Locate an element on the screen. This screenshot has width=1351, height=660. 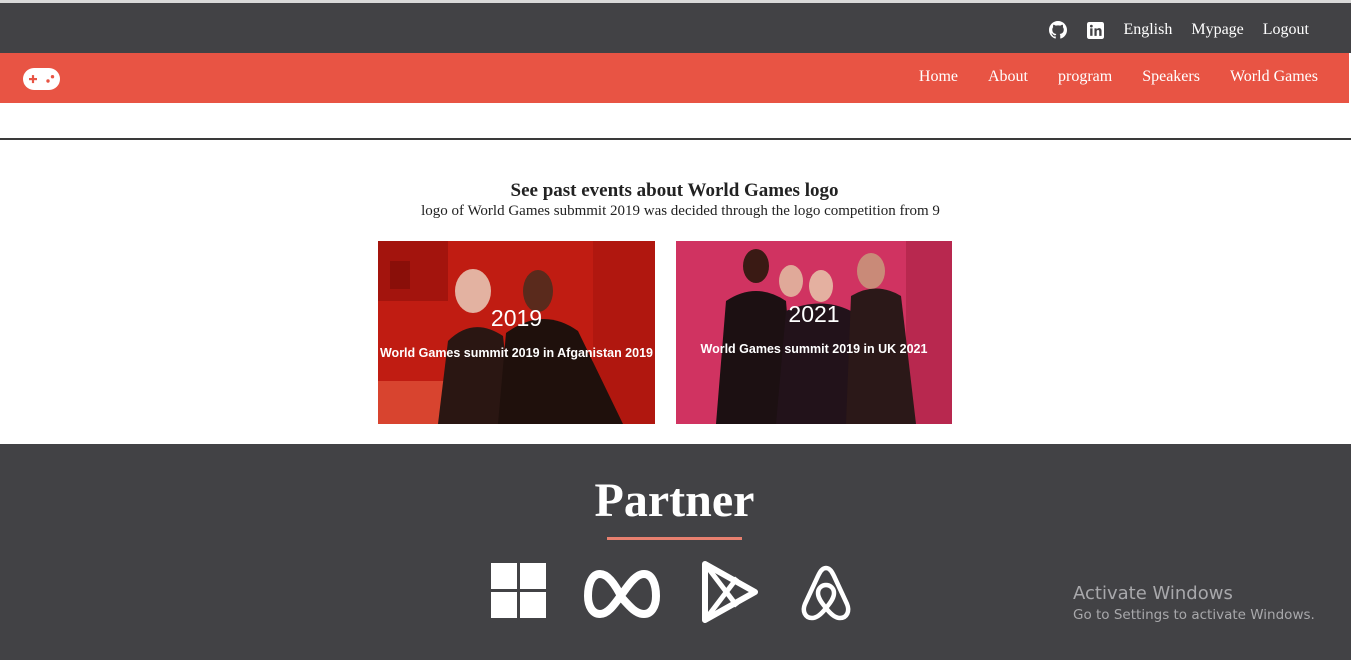
event-caption: World Games summit 2019 in UK 2021 is located at coordinates (814, 349).